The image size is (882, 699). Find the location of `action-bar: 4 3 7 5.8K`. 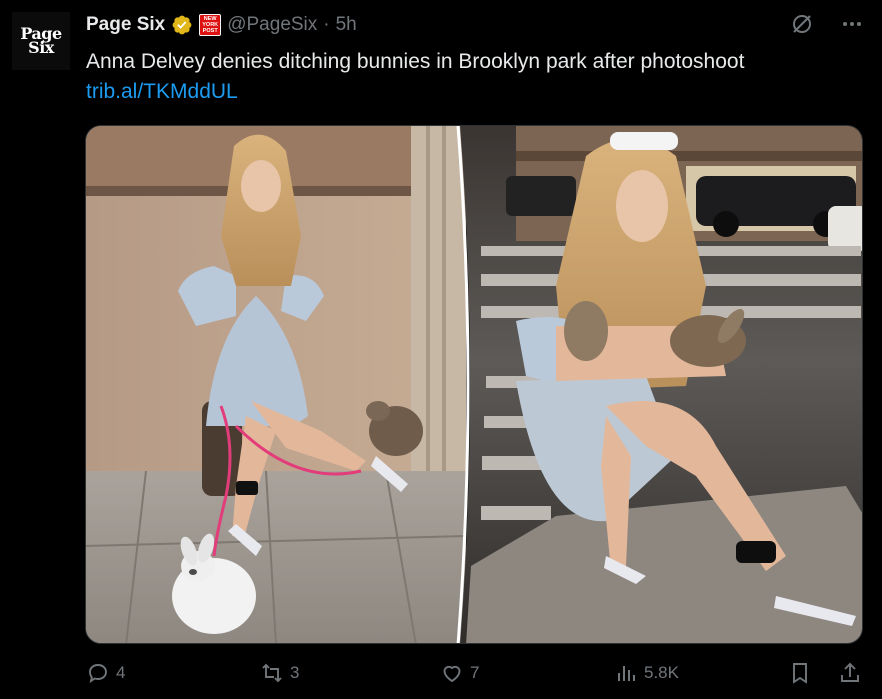

action-bar: 4 3 7 5.8K is located at coordinates (476, 676).